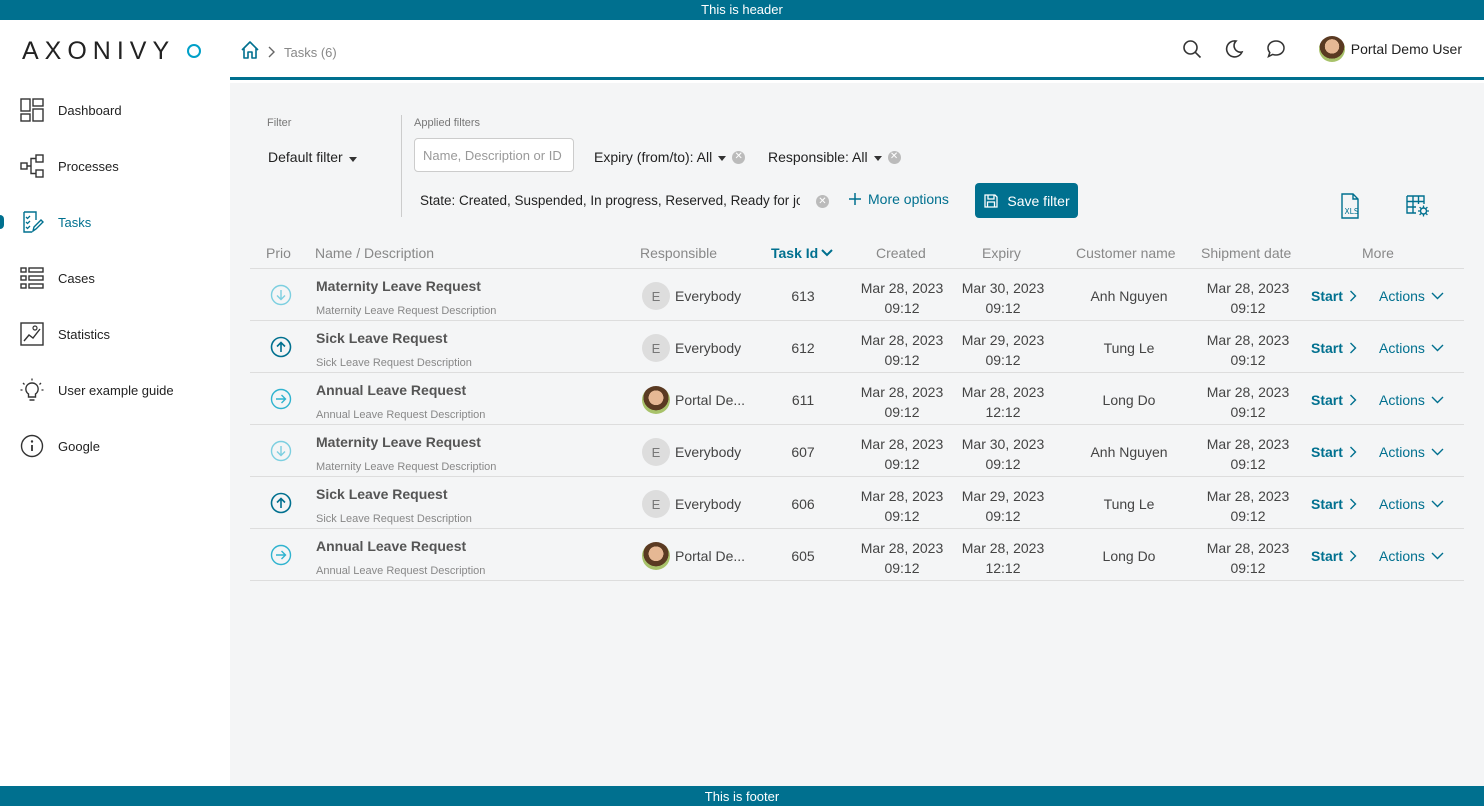 This screenshot has height=806, width=1484. Describe the element at coordinates (834, 157) in the screenshot. I see `responsible-filter-chip: Responsible: All ✕` at that location.